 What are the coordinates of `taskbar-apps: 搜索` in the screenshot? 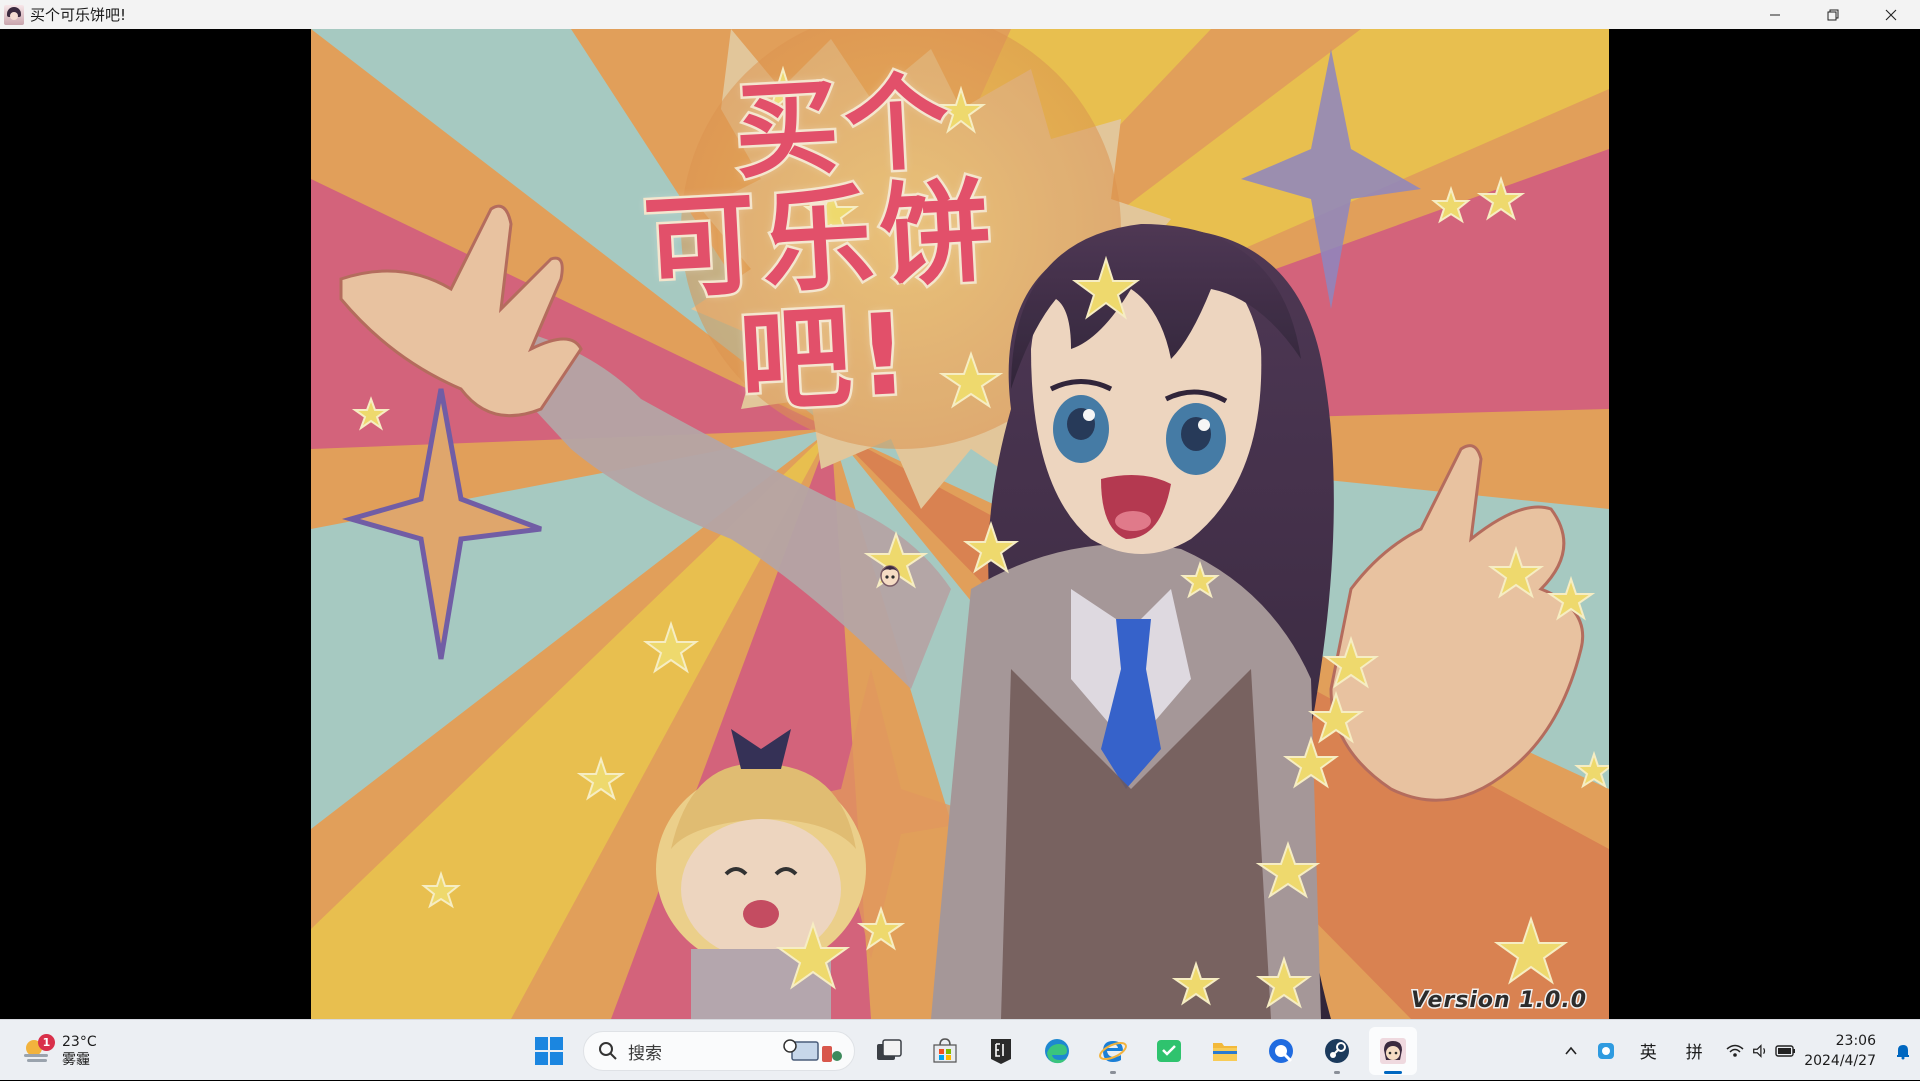 It's located at (971, 1051).